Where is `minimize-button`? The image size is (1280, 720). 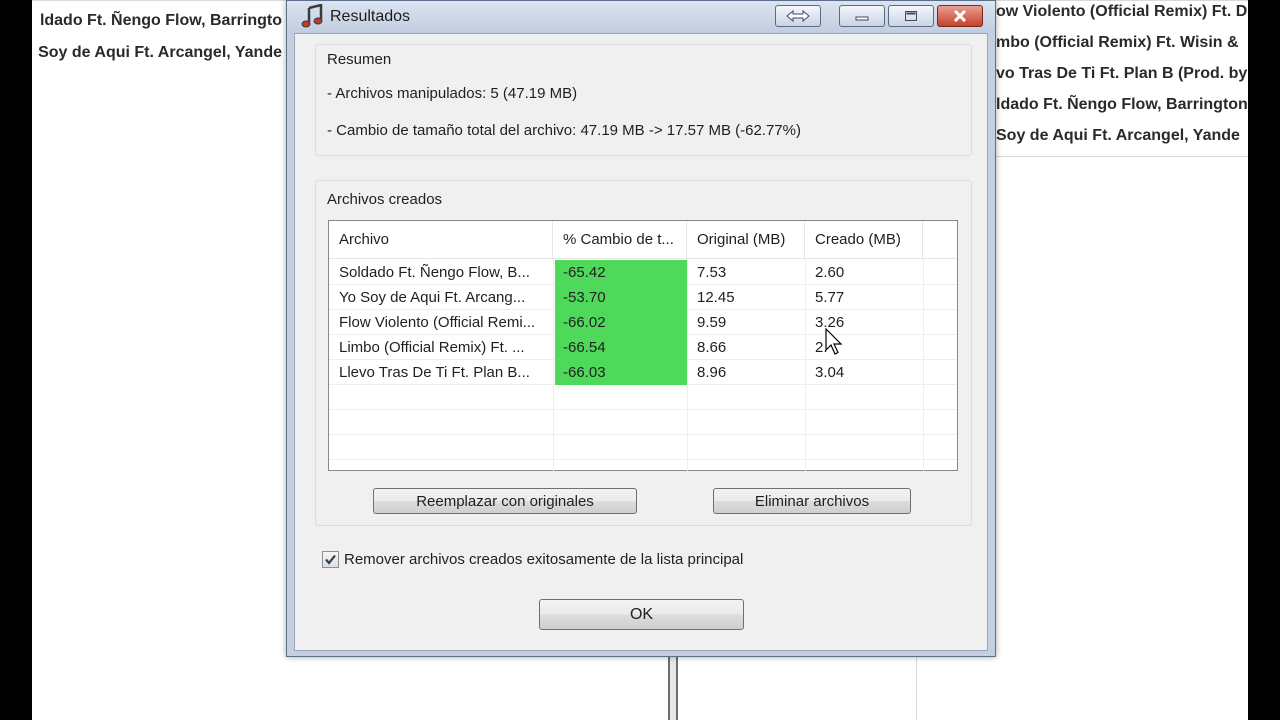
minimize-button is located at coordinates (862, 16).